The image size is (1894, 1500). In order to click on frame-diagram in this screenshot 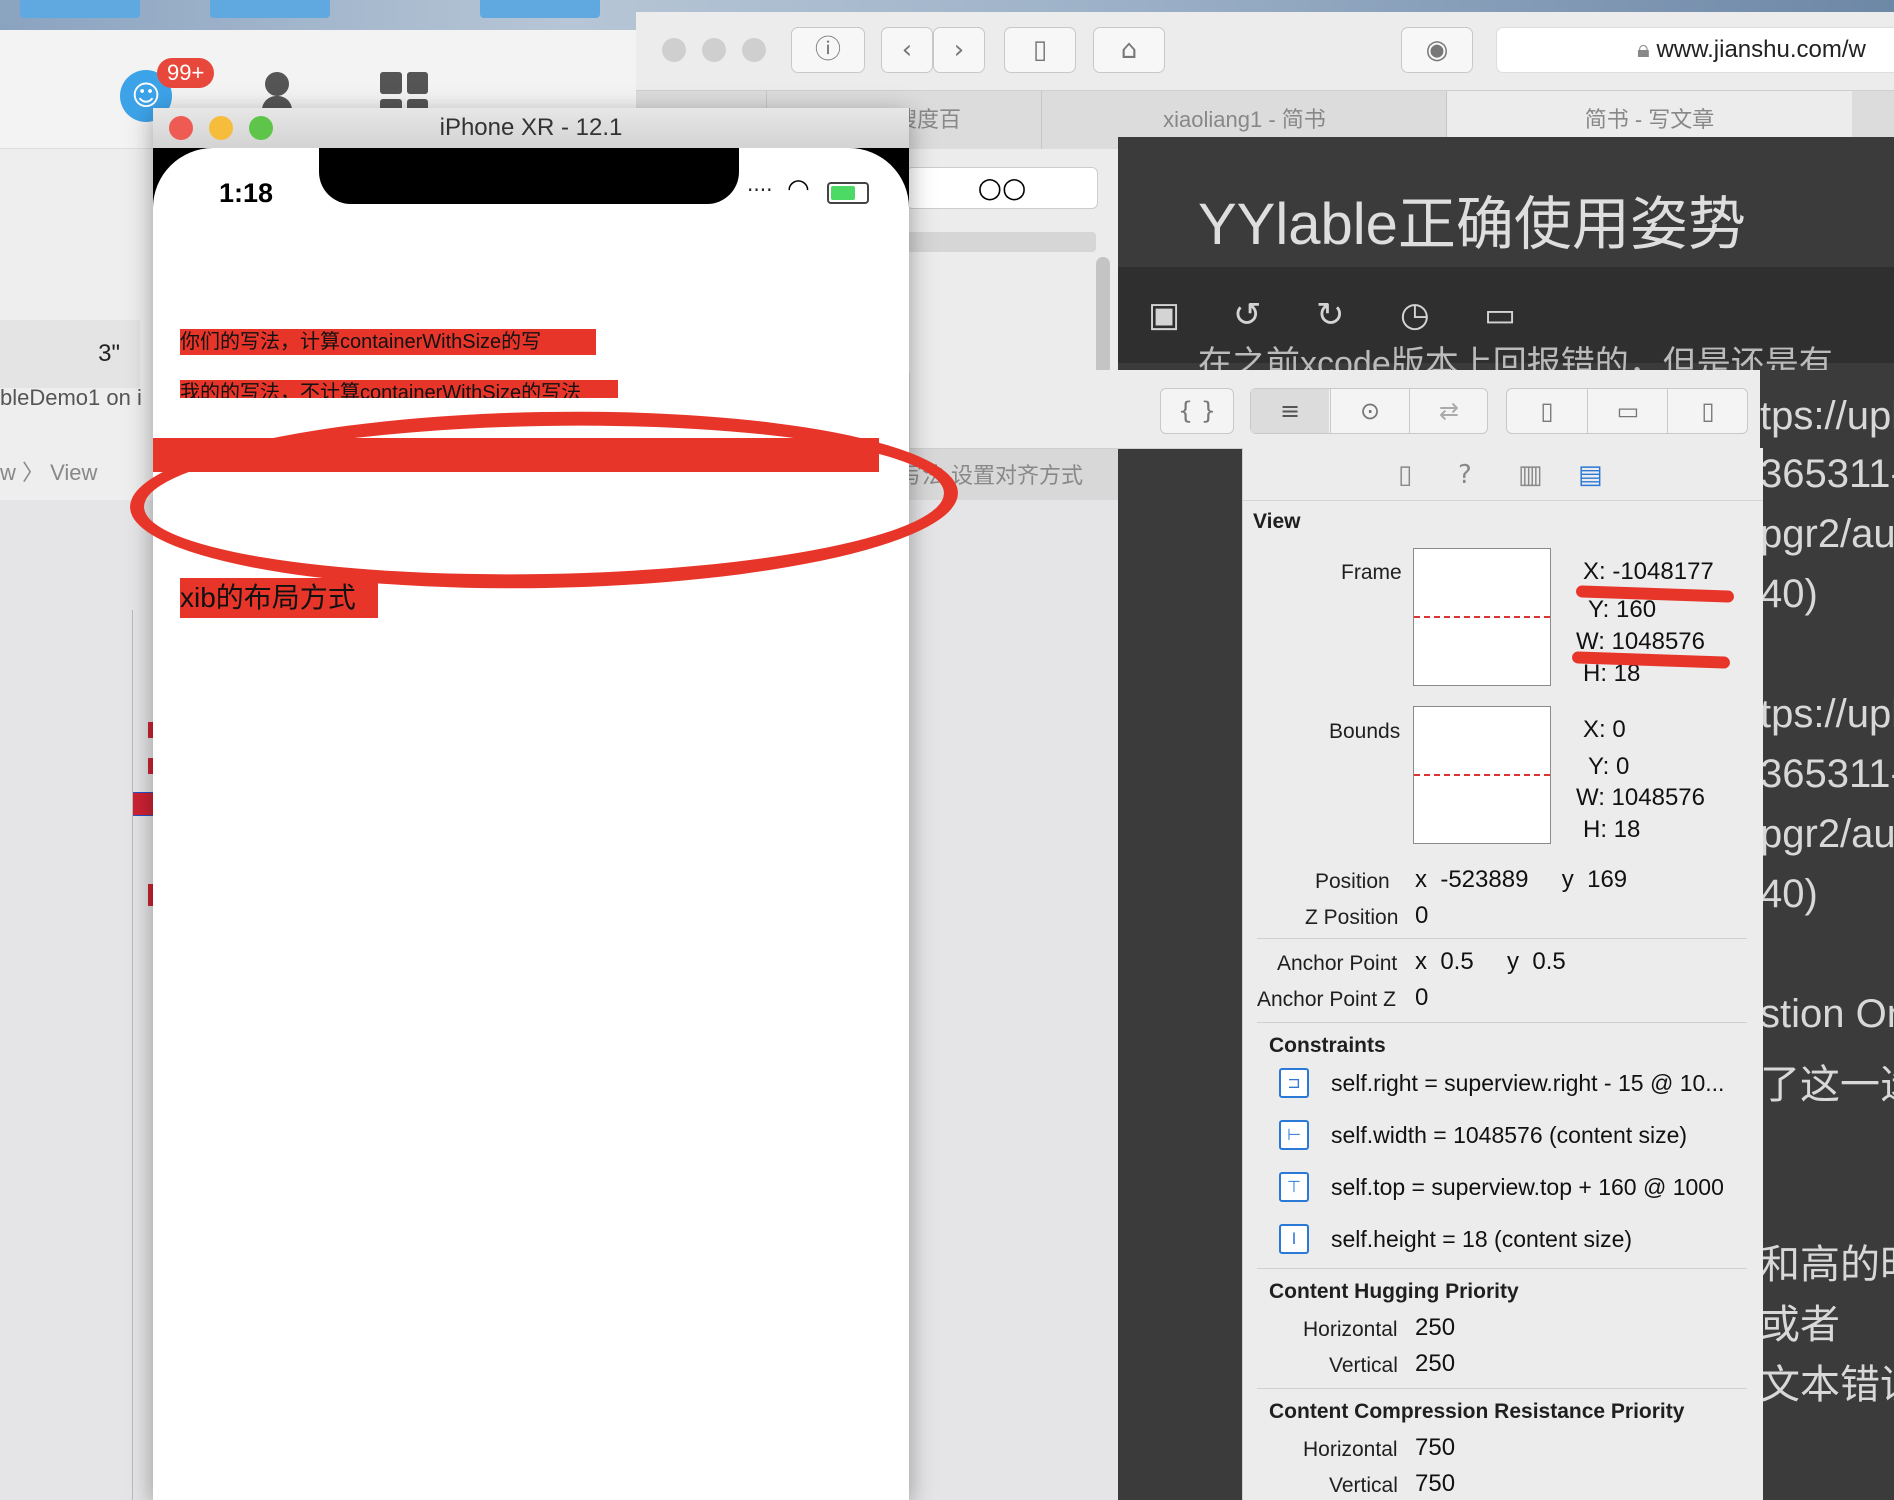, I will do `click(1482, 617)`.